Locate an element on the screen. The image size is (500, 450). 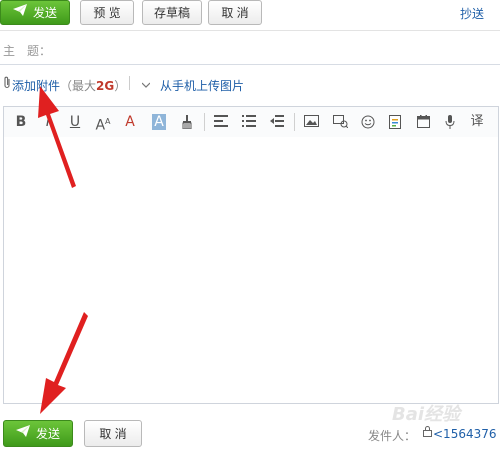
subject-divider is located at coordinates (250, 64).